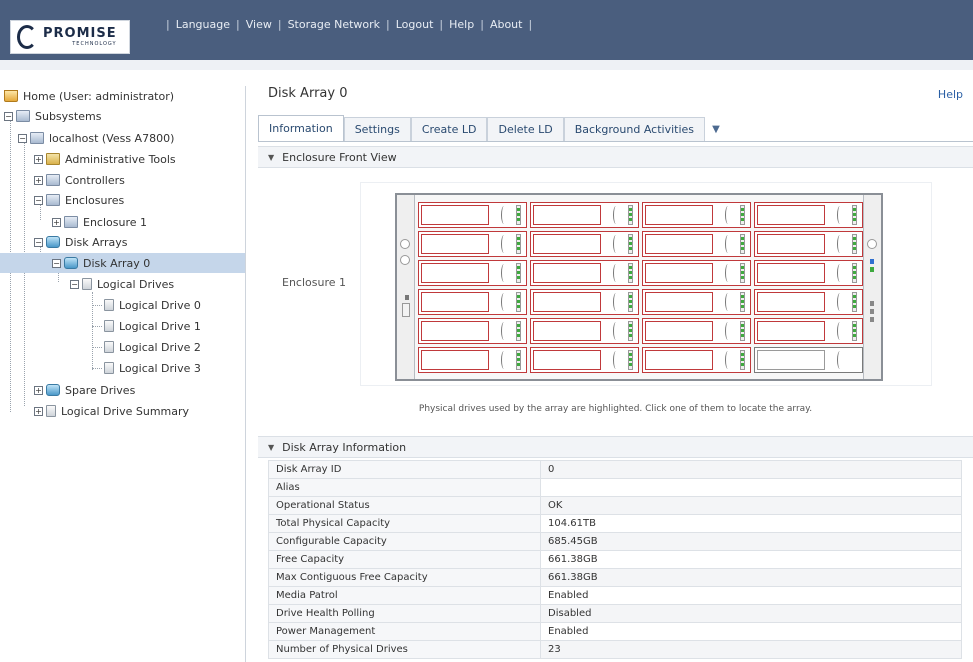 This screenshot has width=973, height=662. I want to click on section-title: Enclosure Front View, so click(339, 157).